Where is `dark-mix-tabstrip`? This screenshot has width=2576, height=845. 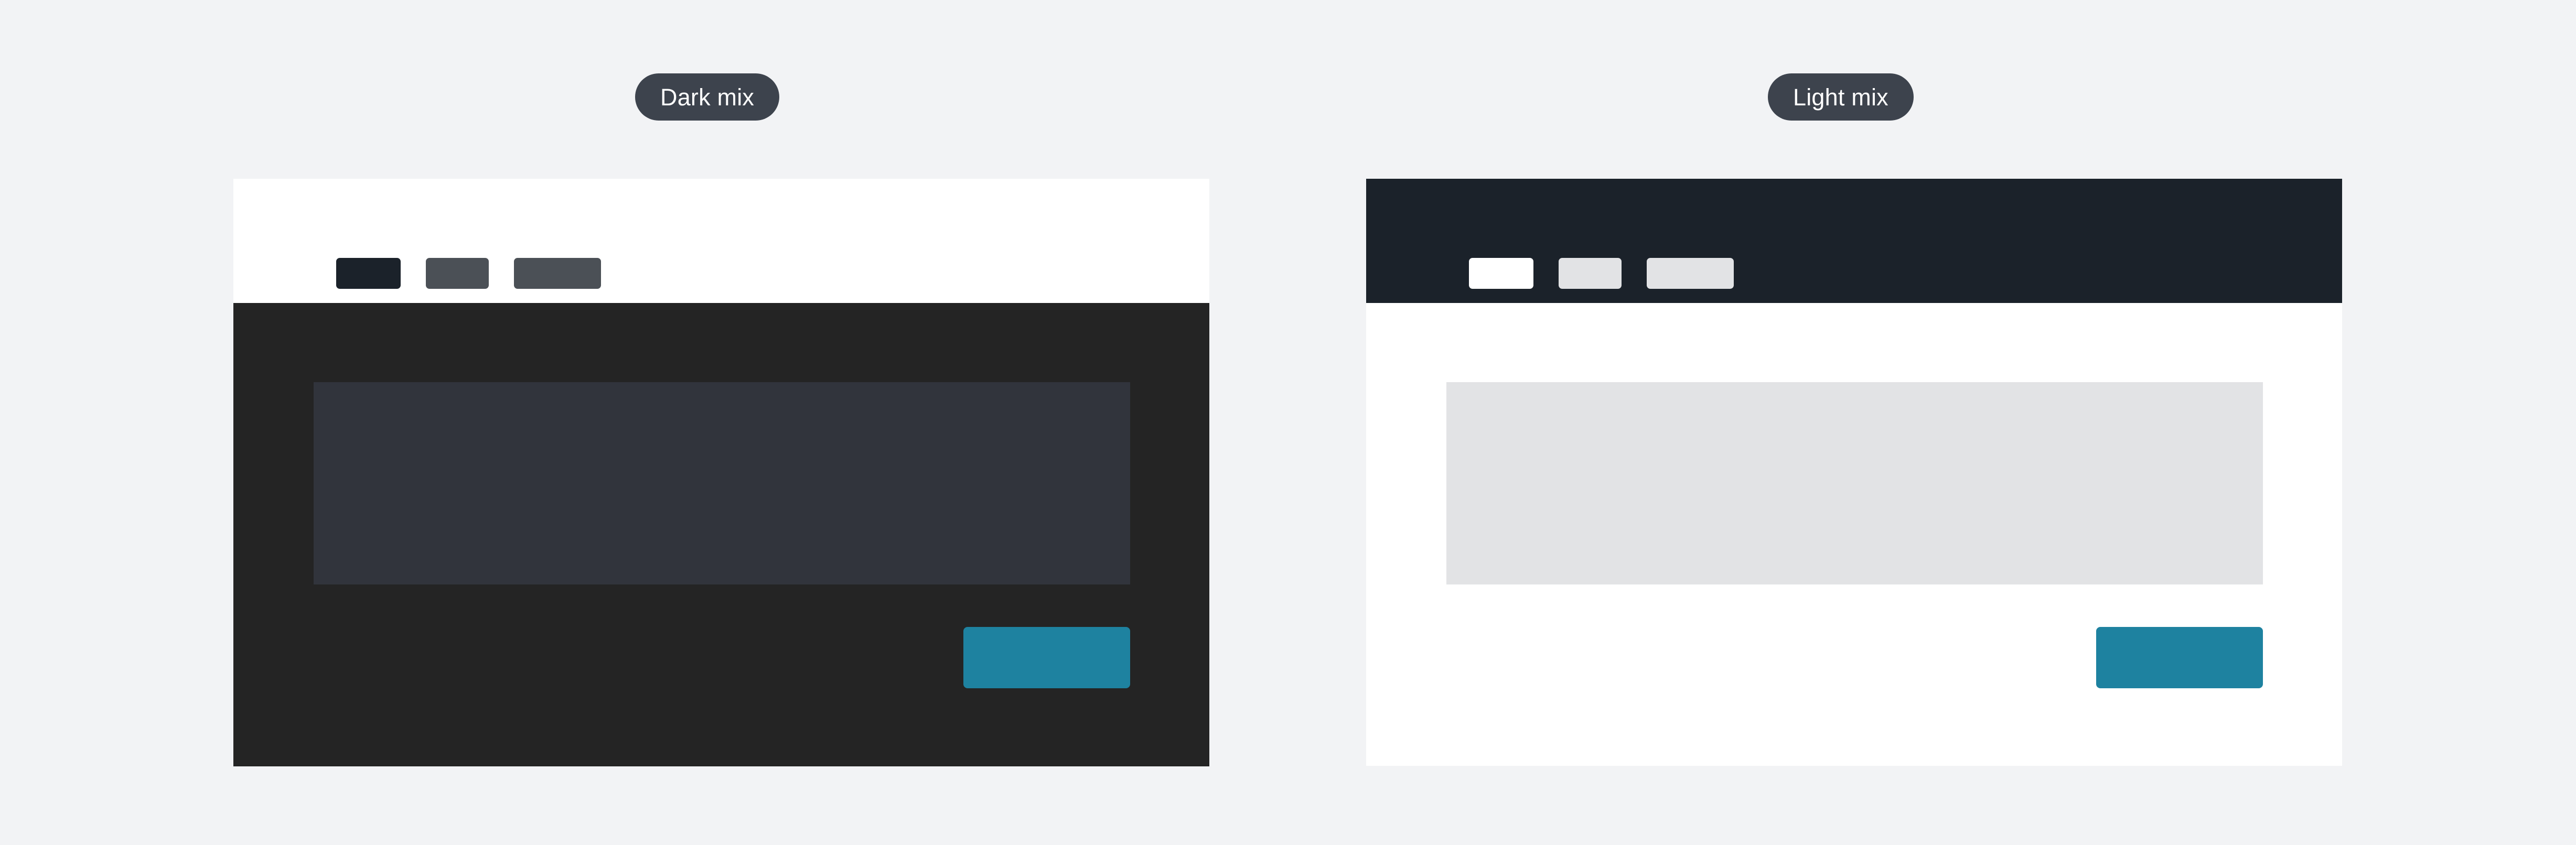
dark-mix-tabstrip is located at coordinates (468, 286).